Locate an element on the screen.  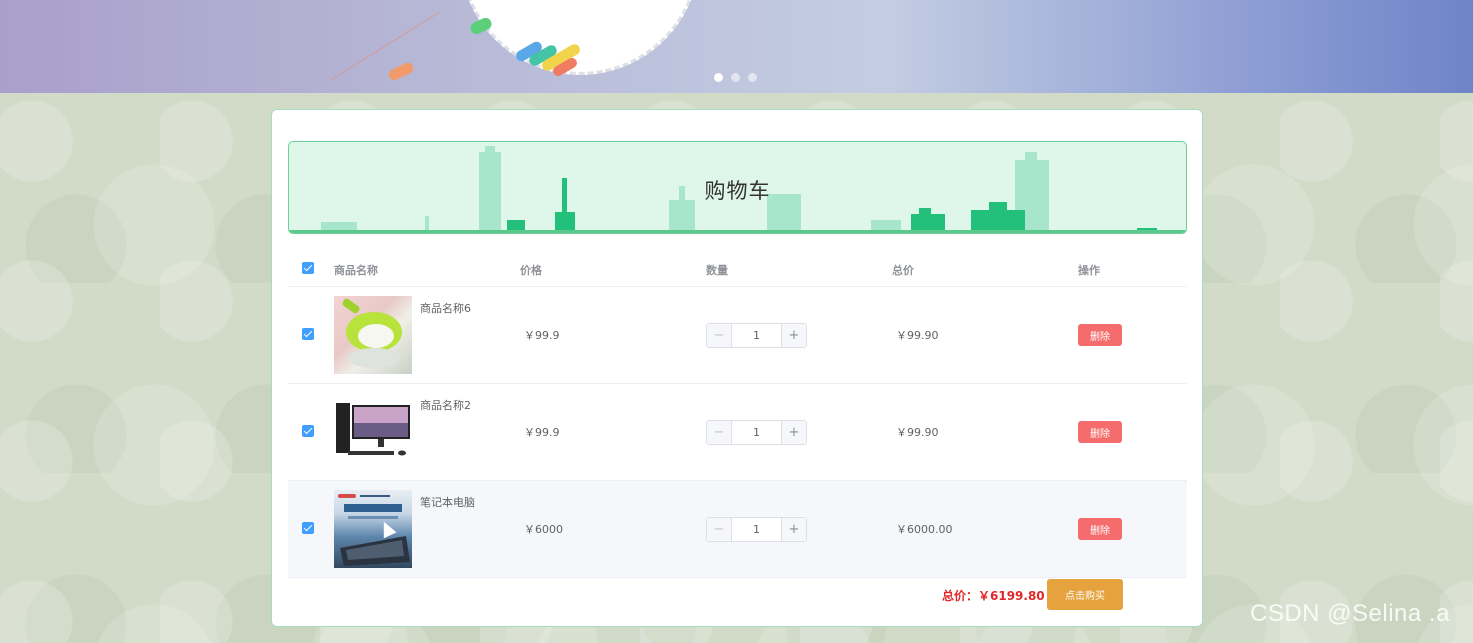
product-name: 笔记本电脑 is located at coordinates (447, 502).